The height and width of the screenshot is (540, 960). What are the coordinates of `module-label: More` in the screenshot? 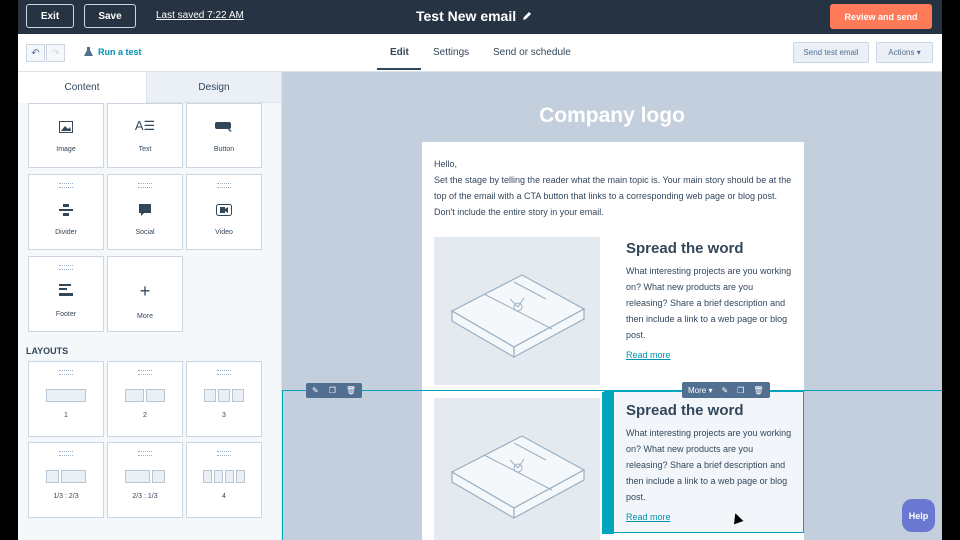 It's located at (145, 316).